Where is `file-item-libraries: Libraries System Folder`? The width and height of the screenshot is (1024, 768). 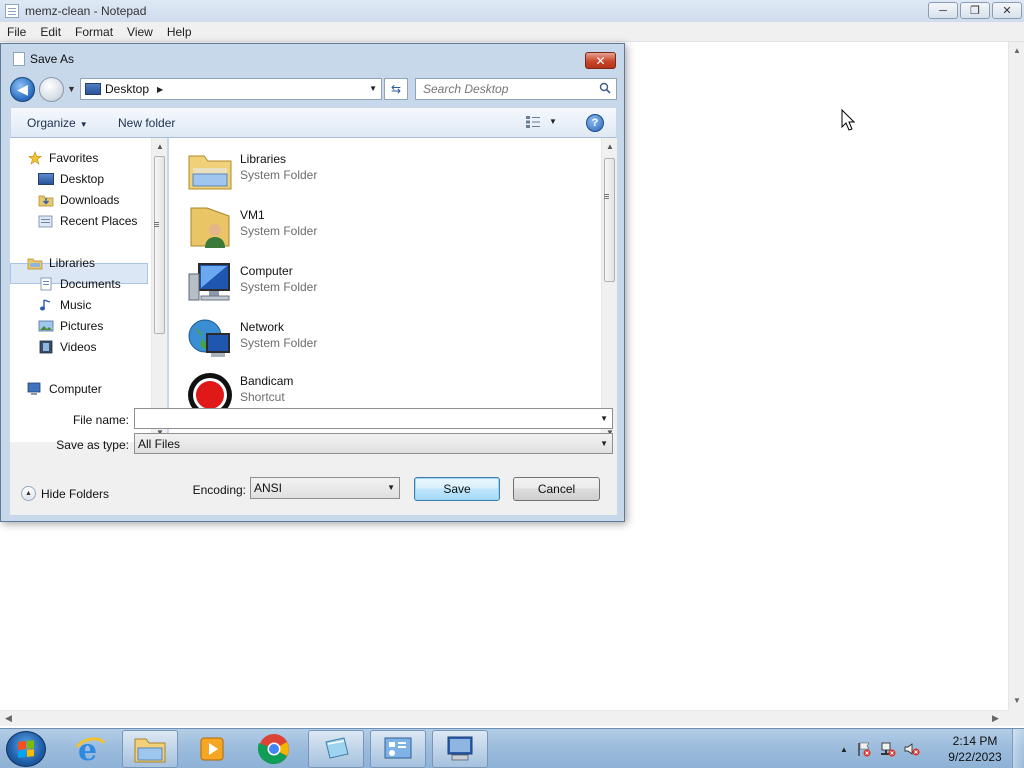 file-item-libraries: Libraries System Folder is located at coordinates (387, 169).